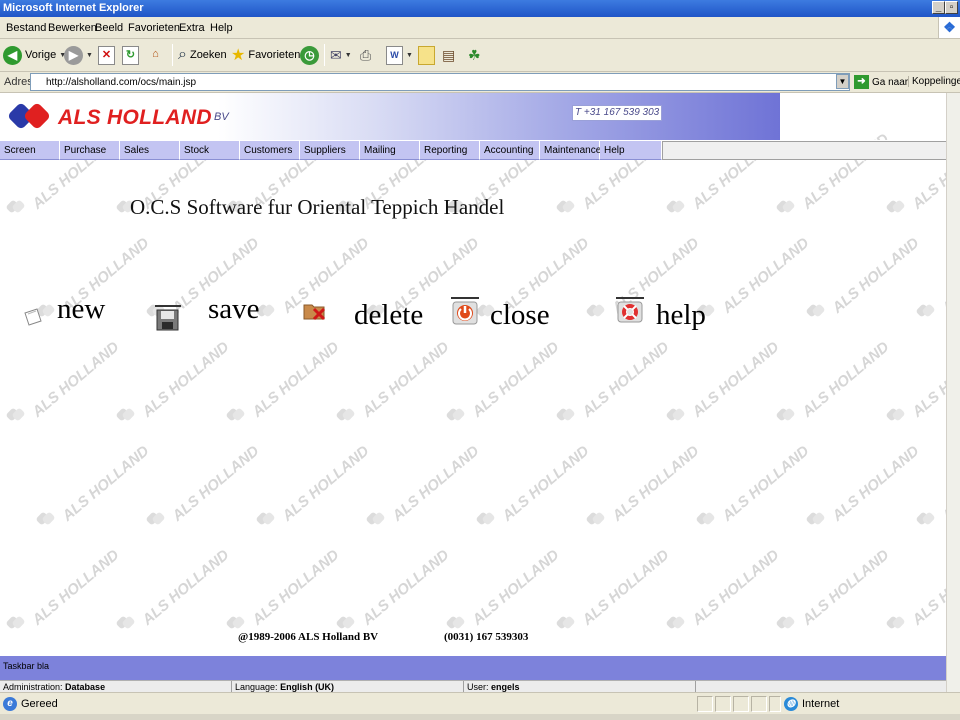 The width and height of the screenshot is (960, 720). Describe the element at coordinates (89, 55) in the screenshot. I see `chevron-down-icon: ▼` at that location.